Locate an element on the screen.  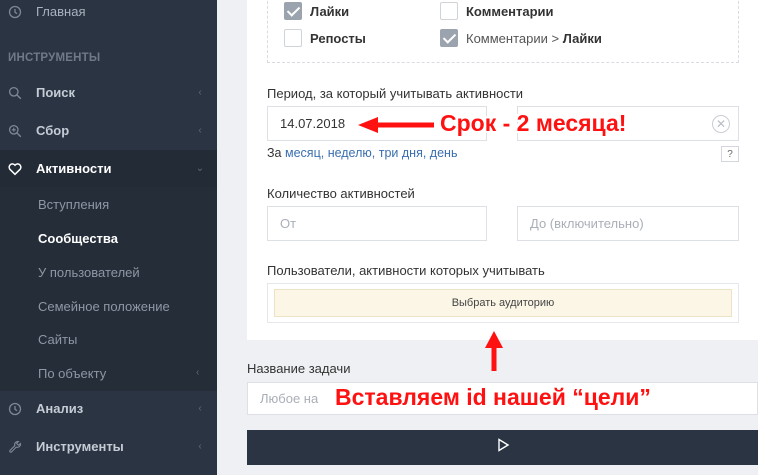
count-to-input: До (включительно) is located at coordinates (628, 223).